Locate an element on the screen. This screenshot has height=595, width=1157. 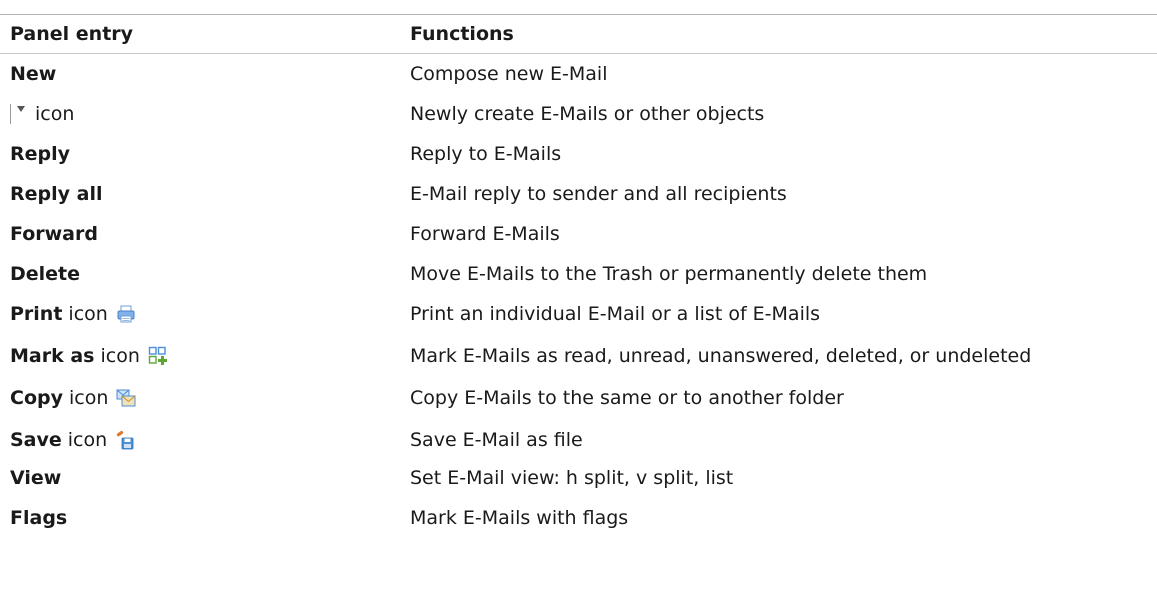
function-text: Reply to E-Mails is located at coordinates (486, 154).